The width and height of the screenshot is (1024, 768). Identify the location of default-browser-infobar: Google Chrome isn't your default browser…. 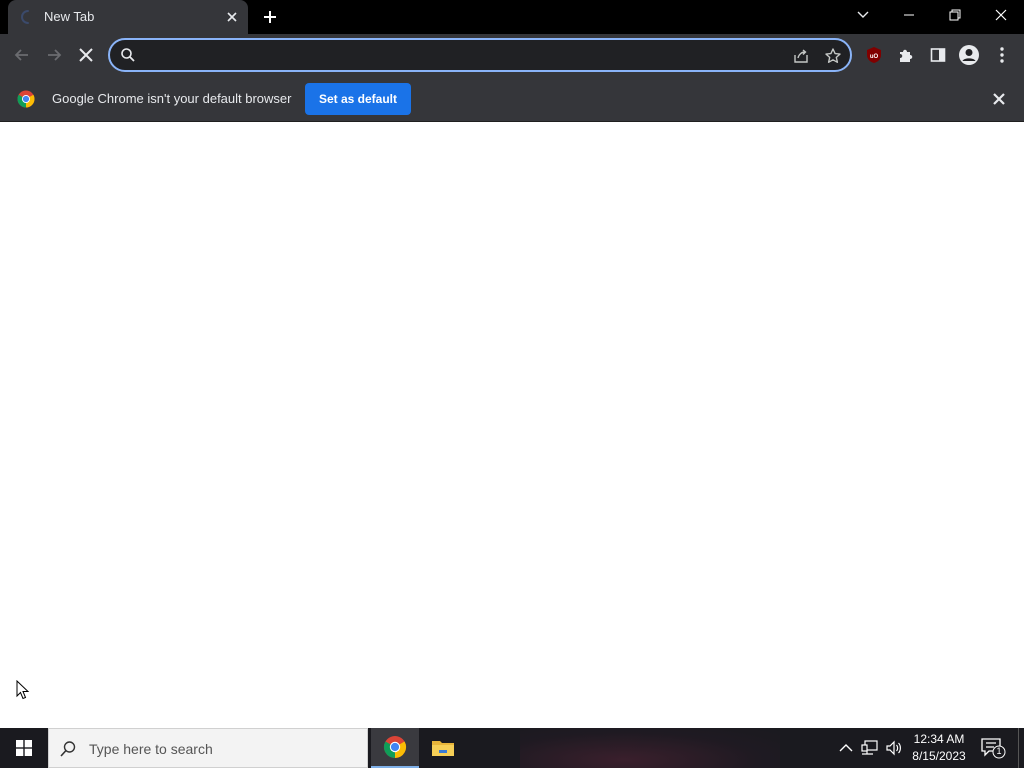
(512, 99).